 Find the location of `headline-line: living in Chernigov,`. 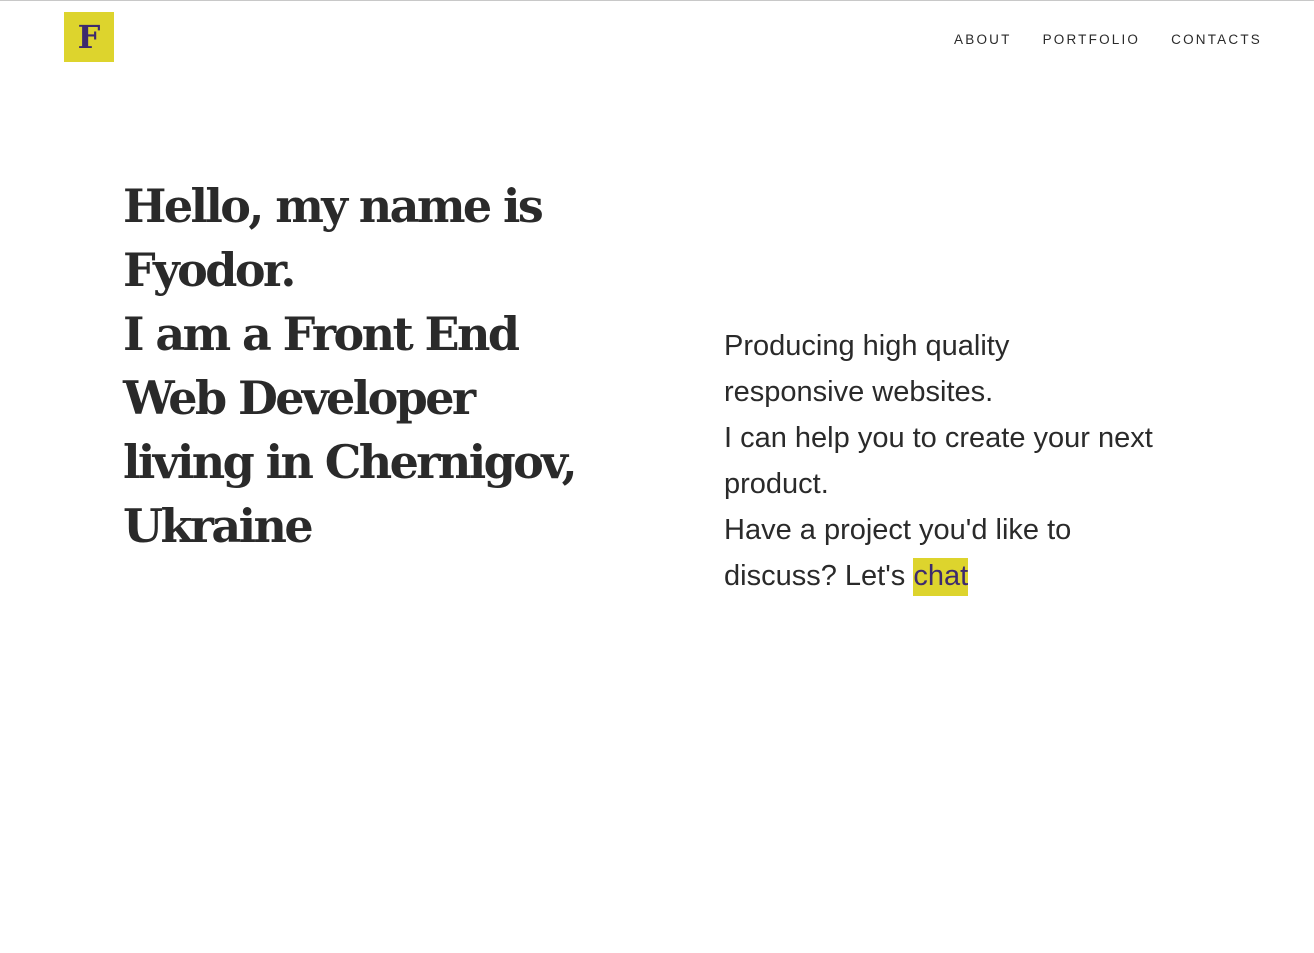

headline-line: living in Chernigov, is located at coordinates (350, 462).